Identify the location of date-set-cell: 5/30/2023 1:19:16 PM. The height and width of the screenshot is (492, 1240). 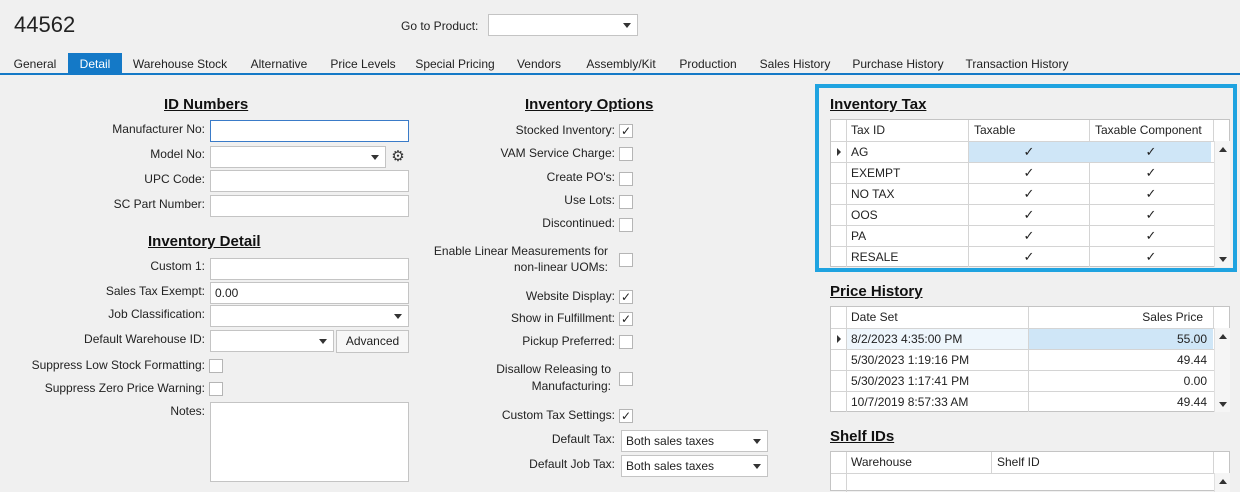
(937, 360).